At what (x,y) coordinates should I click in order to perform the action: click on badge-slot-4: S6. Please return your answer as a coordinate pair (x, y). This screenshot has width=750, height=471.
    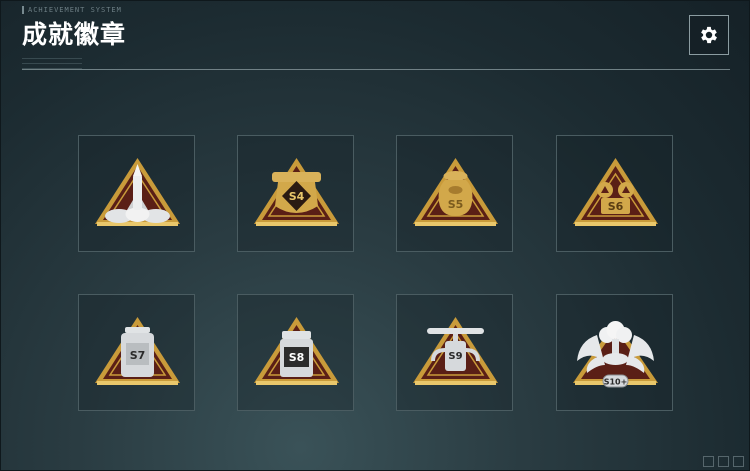
    Looking at the image, I should click on (614, 193).